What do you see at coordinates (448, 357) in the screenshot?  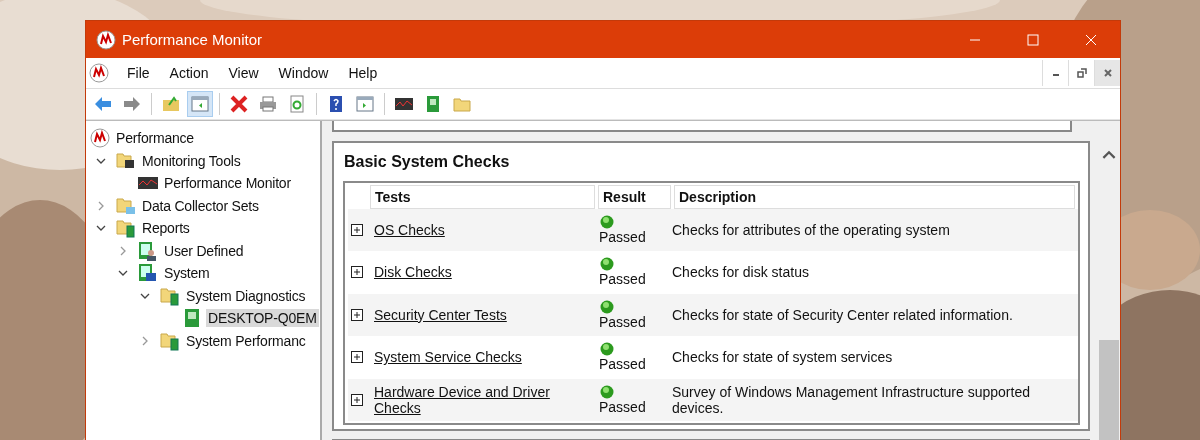 I see `test-link: System Service Checks` at bounding box center [448, 357].